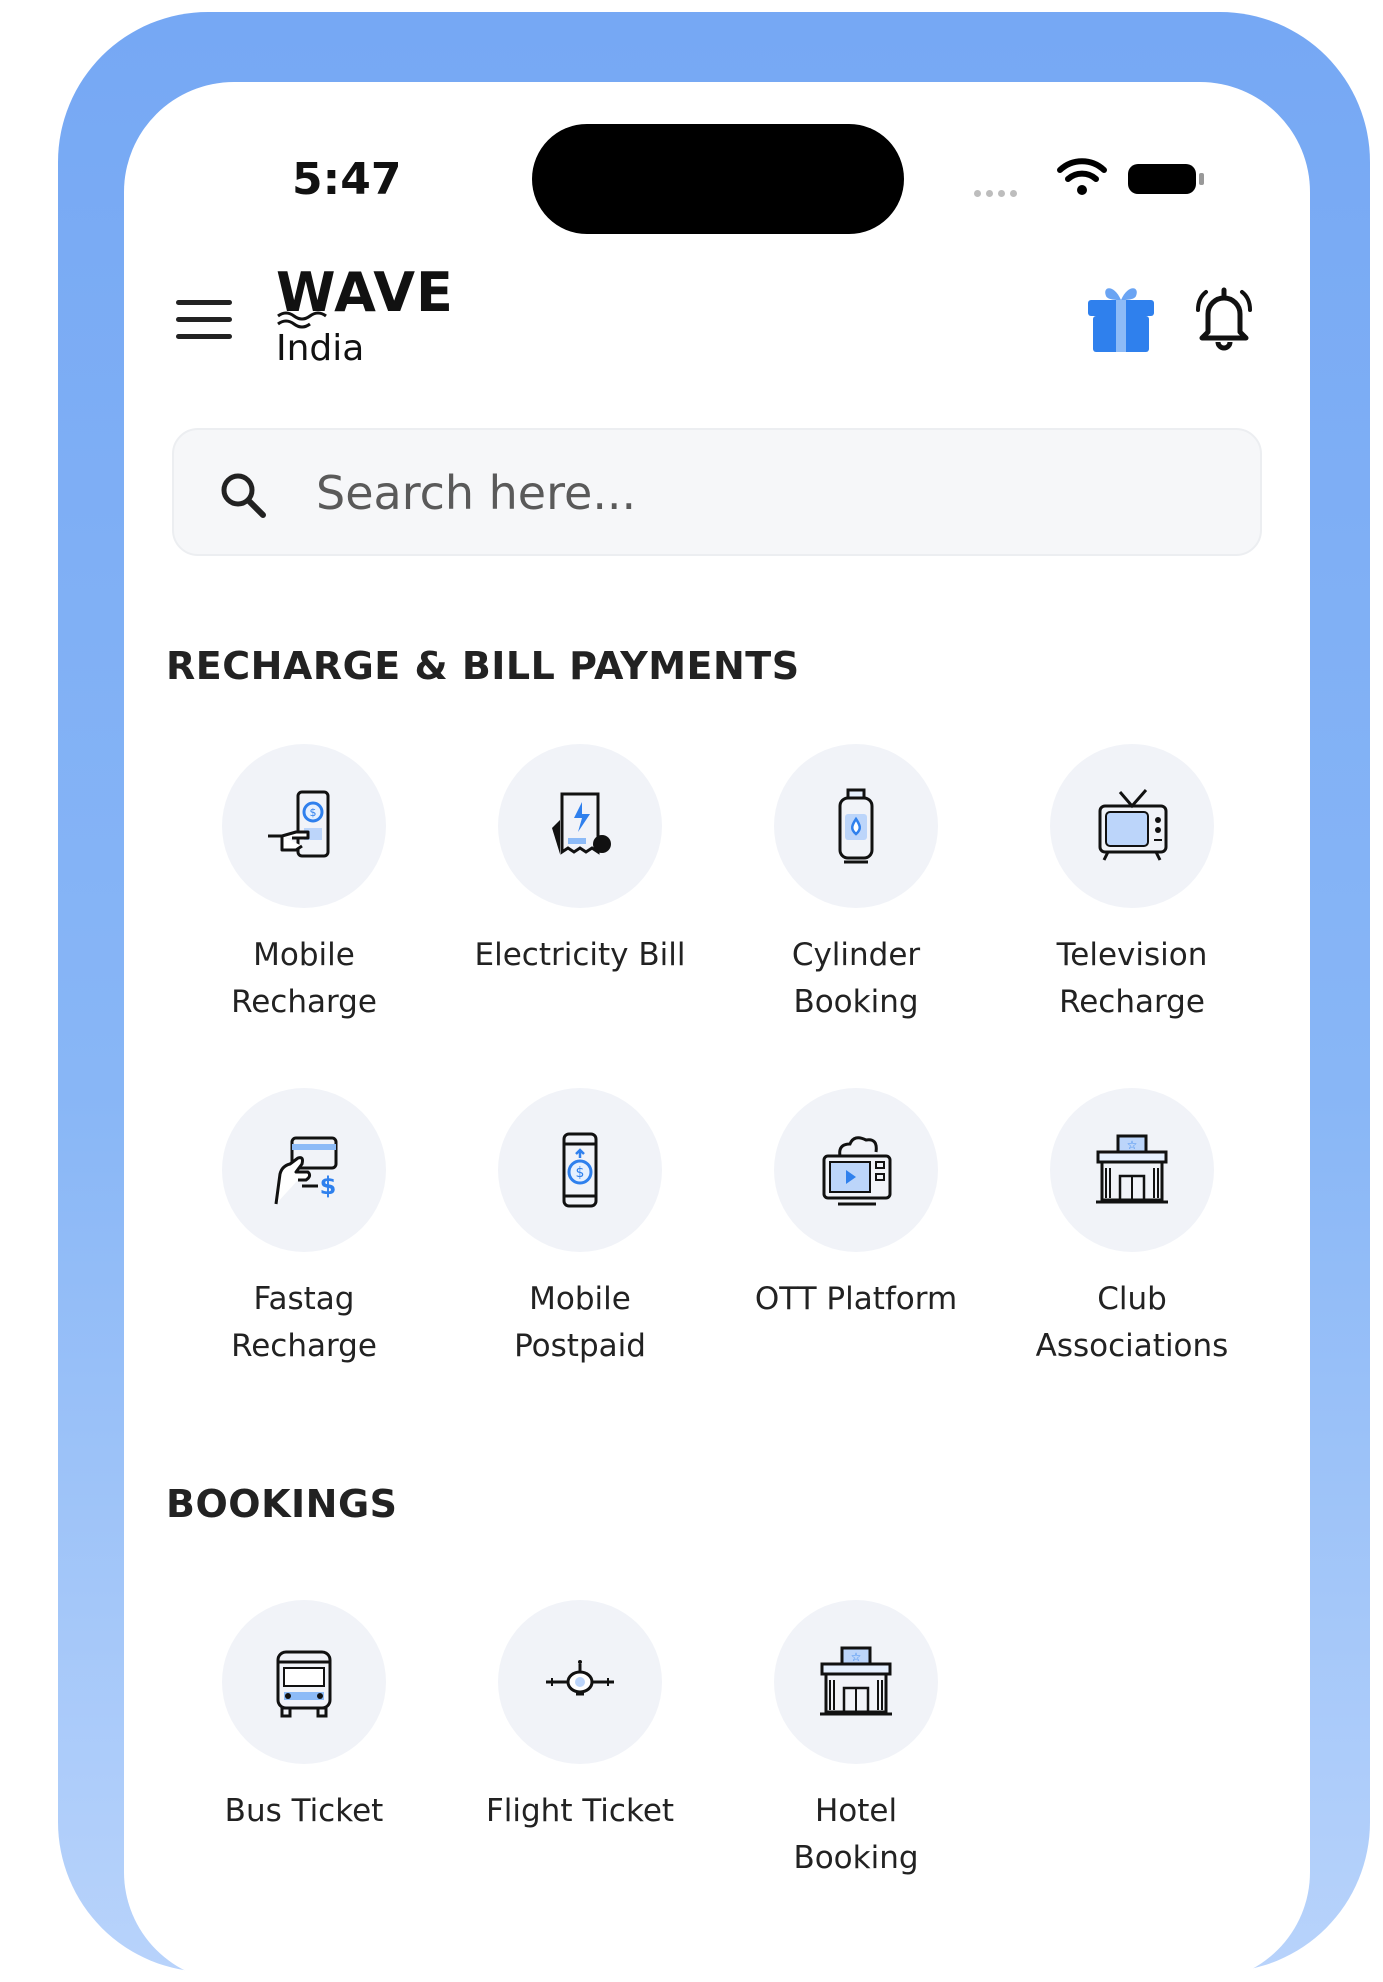 Image resolution: width=1383 pixels, height=1982 pixels. Describe the element at coordinates (1224, 317) in the screenshot. I see `notification-bell-icon` at that location.